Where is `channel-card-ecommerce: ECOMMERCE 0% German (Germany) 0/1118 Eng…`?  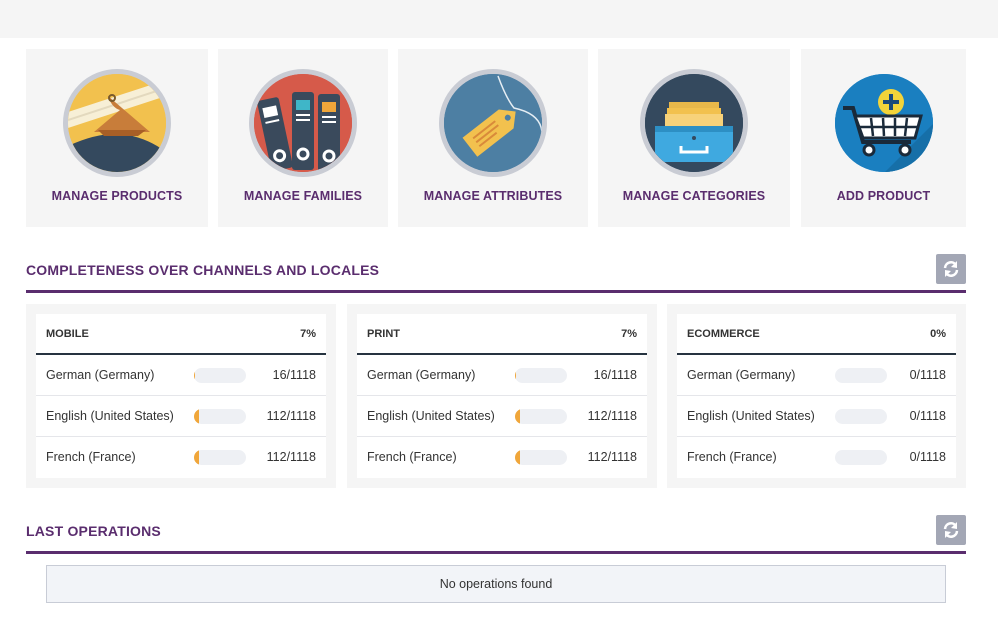 channel-card-ecommerce: ECOMMERCE 0% German (Germany) 0/1118 Eng… is located at coordinates (816, 396).